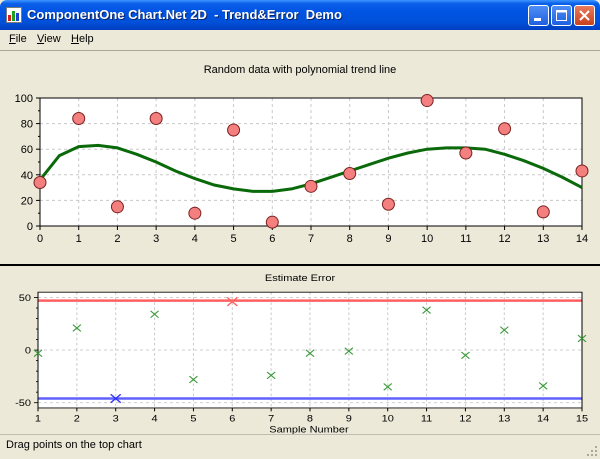 Image resolution: width=600 pixels, height=459 pixels. I want to click on resize-grip-icon, so click(592, 451).